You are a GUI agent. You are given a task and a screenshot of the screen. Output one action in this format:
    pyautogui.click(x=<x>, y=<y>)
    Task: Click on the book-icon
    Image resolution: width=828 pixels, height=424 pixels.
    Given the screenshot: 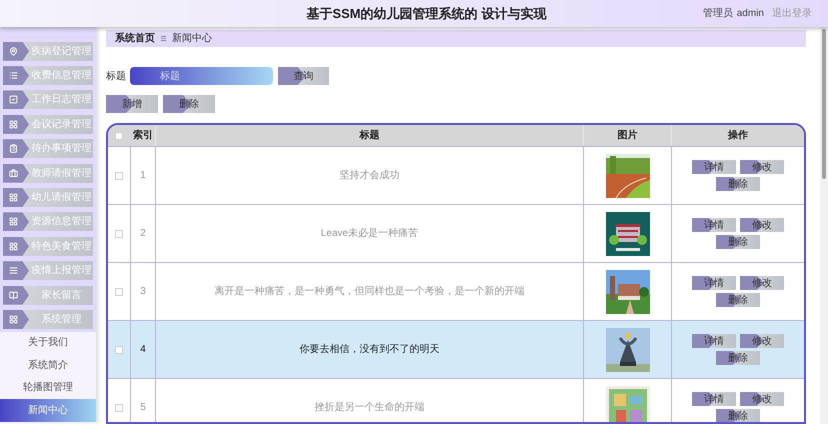 What is the action you would take?
    pyautogui.click(x=13, y=295)
    